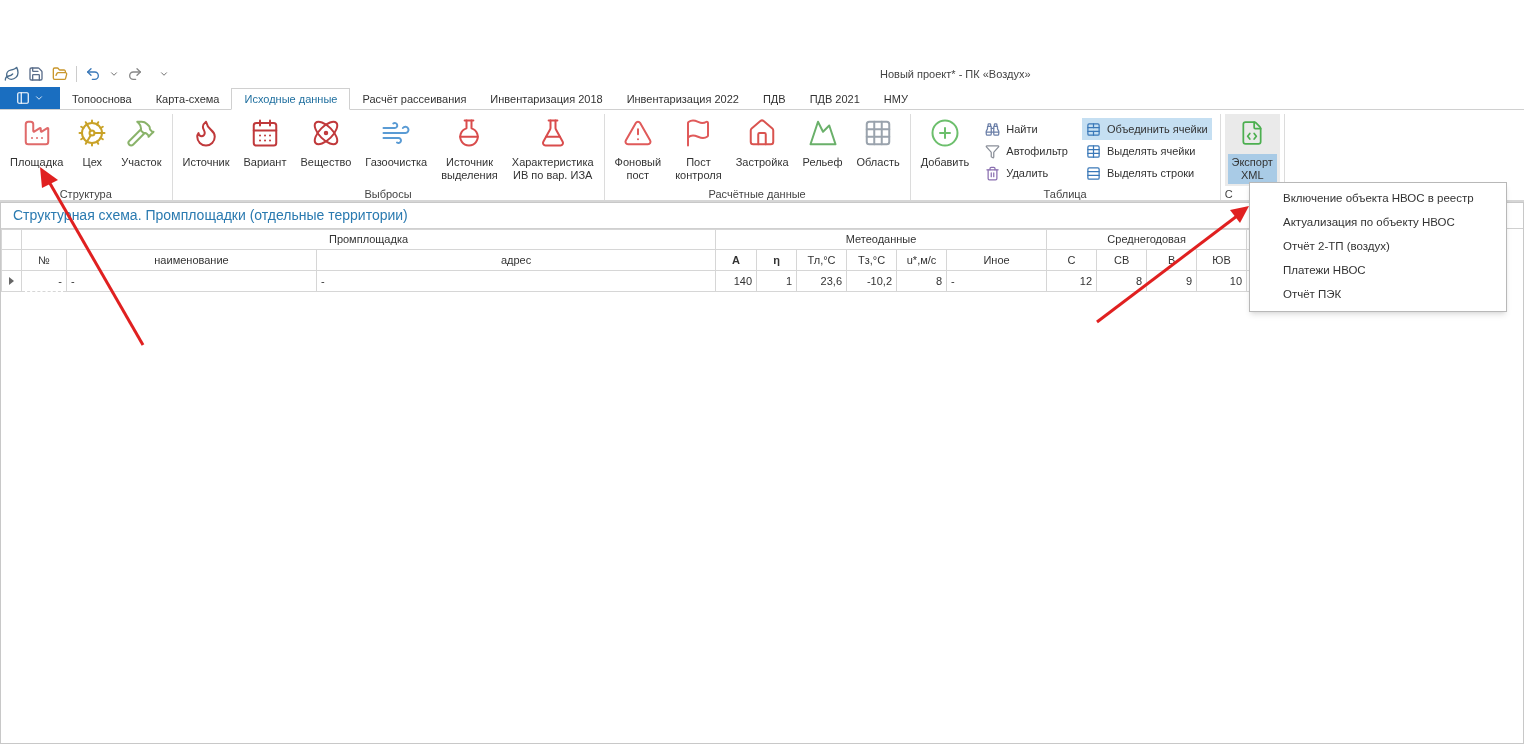  What do you see at coordinates (368, 239) in the screenshot?
I see `group-header: Промплощадка` at bounding box center [368, 239].